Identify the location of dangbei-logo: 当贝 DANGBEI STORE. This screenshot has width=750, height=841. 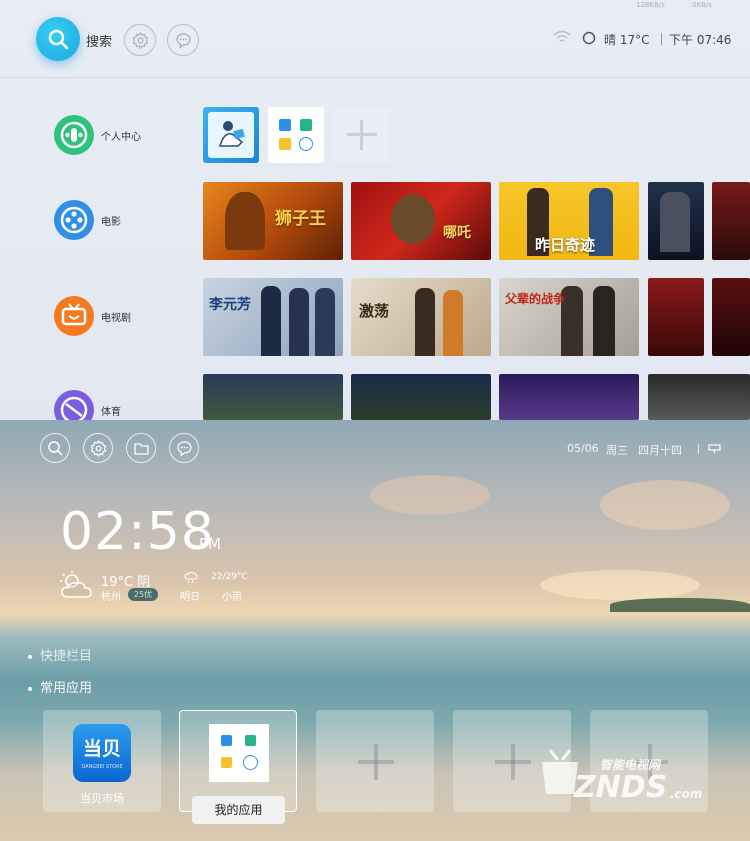
(102, 753).